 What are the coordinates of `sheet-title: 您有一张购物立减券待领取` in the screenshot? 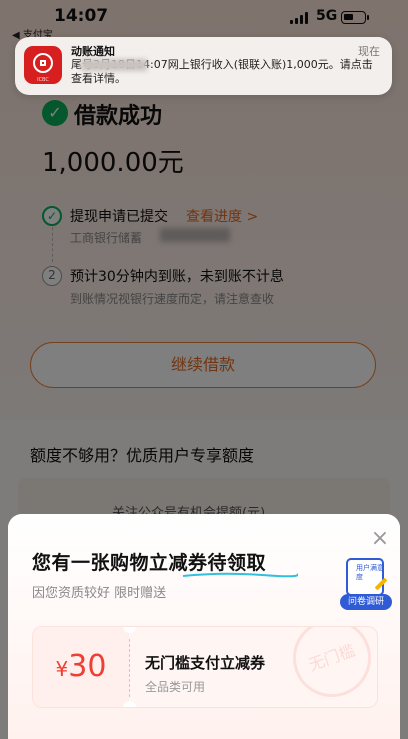 It's located at (149, 563).